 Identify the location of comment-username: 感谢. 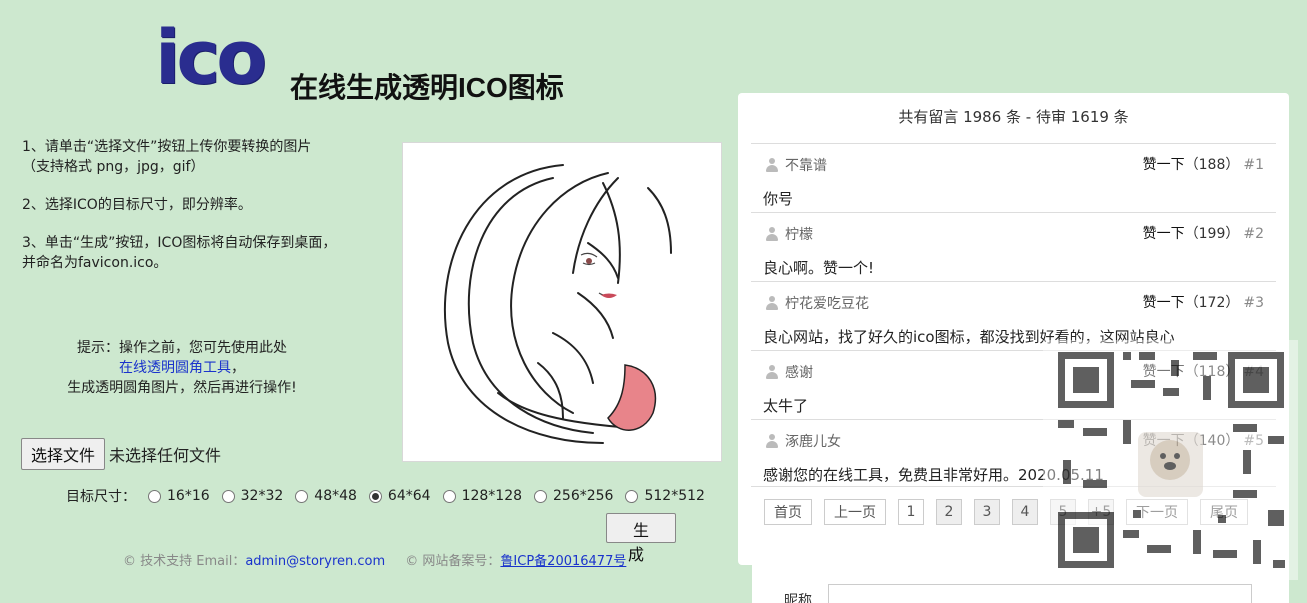
(799, 373).